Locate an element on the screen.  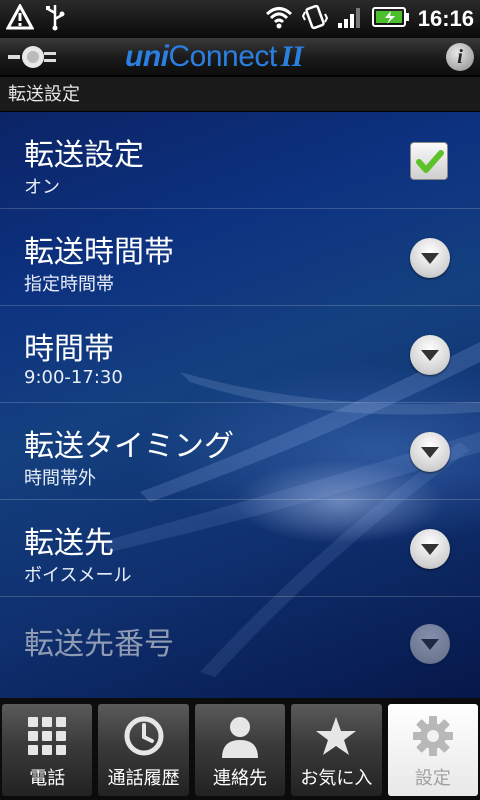
tab-settings: 設定 is located at coordinates (433, 750).